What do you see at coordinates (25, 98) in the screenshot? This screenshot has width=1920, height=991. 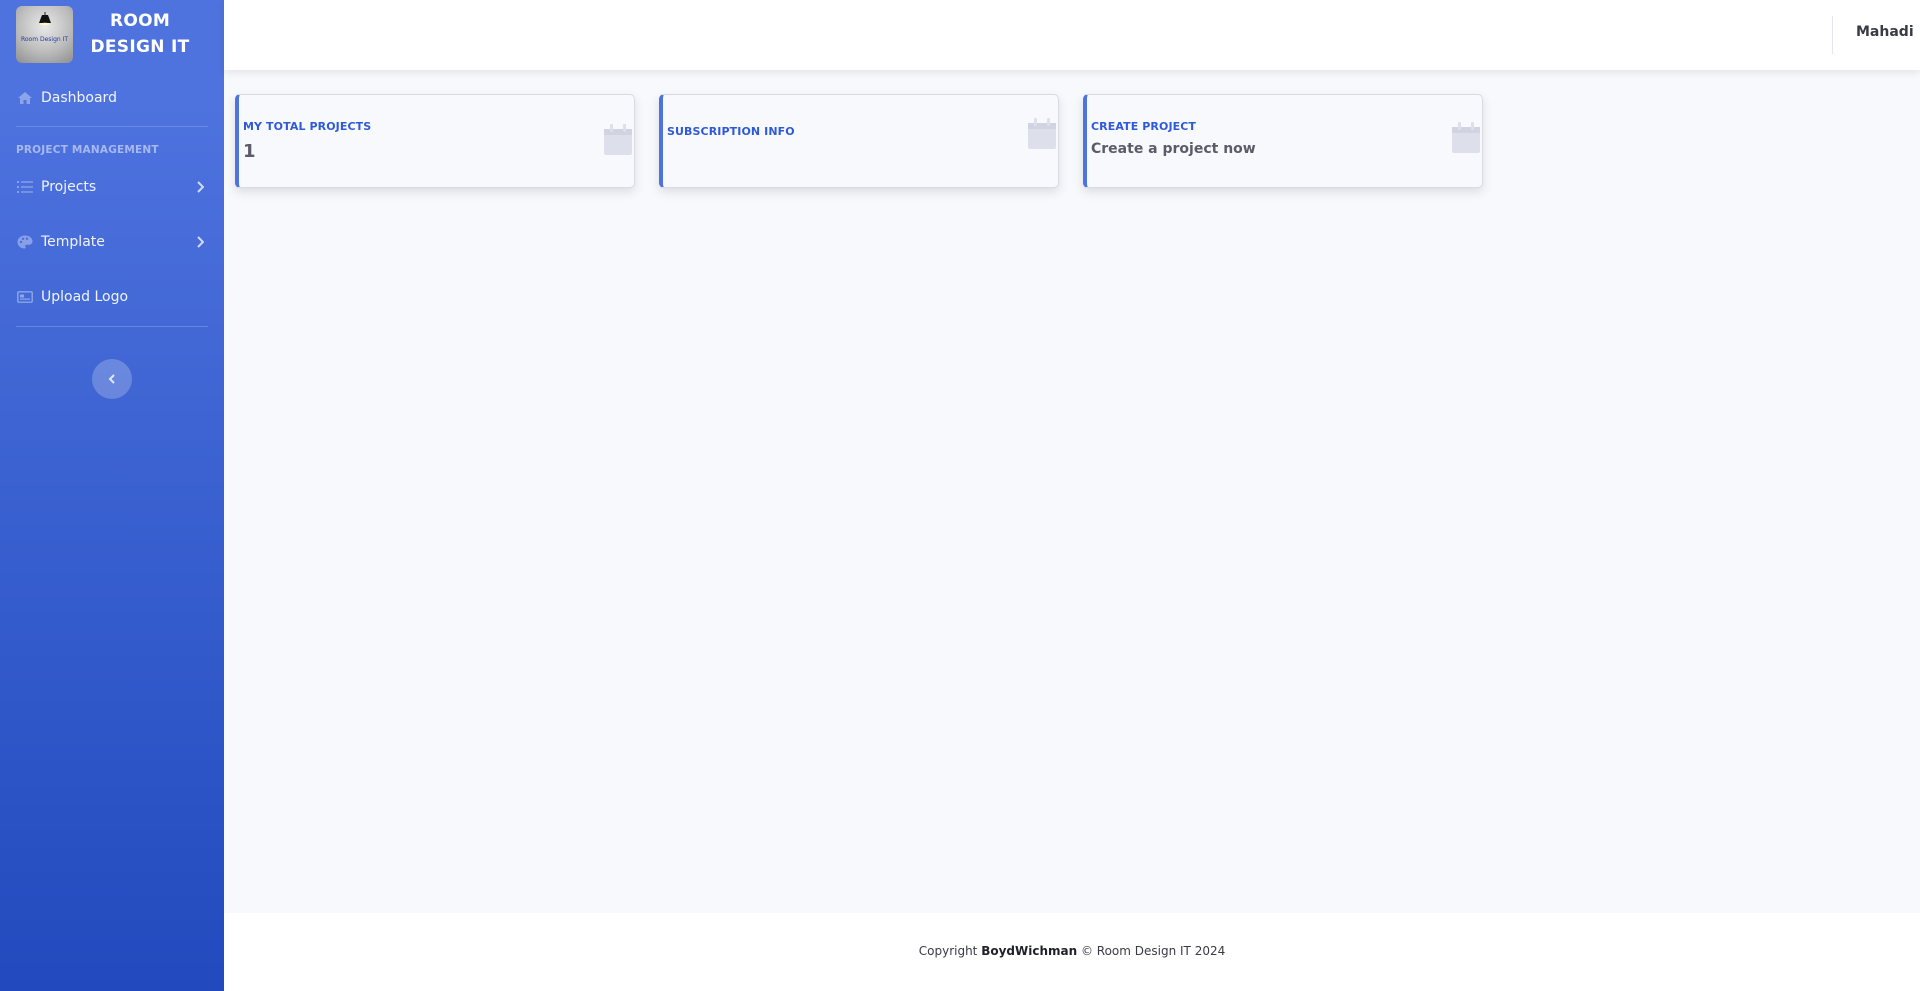 I see `home-icon` at bounding box center [25, 98].